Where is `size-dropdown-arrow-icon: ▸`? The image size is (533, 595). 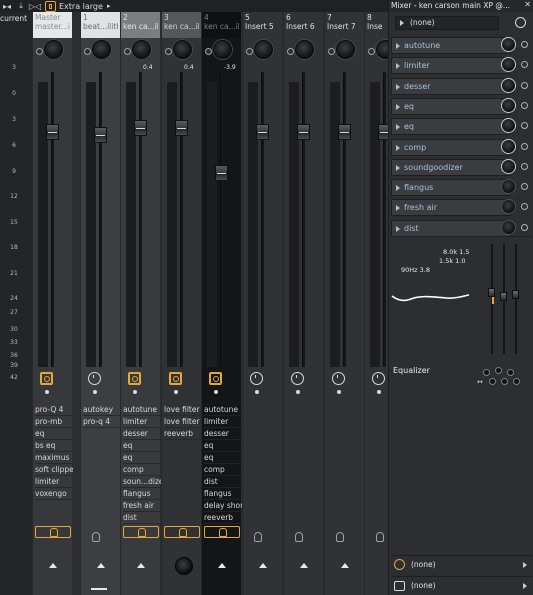 size-dropdown-arrow-icon: ▸ is located at coordinates (109, 6).